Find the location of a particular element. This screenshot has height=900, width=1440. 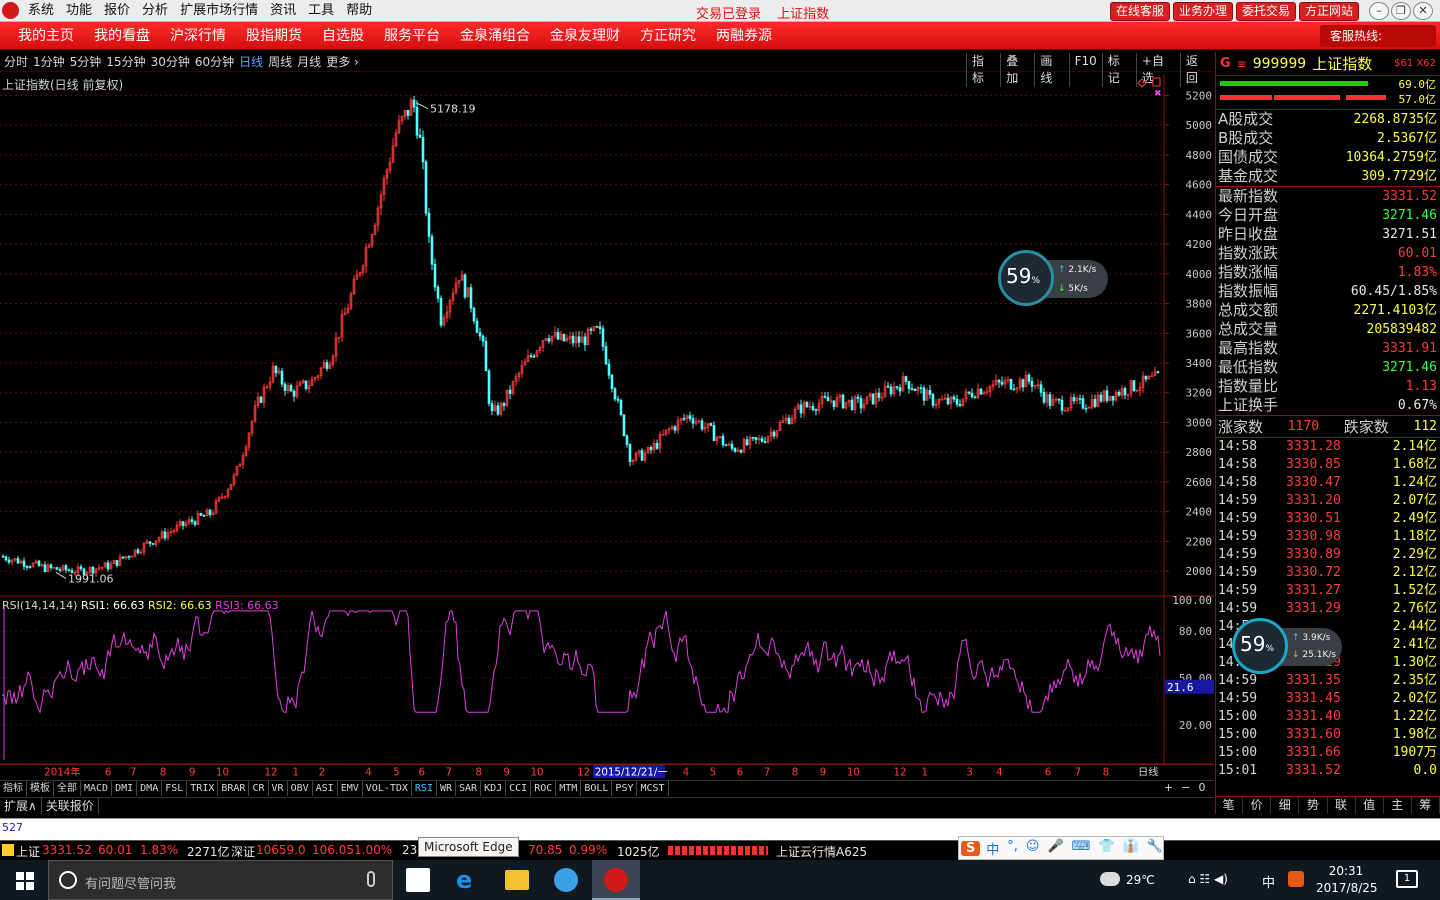

store-icon is located at coordinates (418, 880).